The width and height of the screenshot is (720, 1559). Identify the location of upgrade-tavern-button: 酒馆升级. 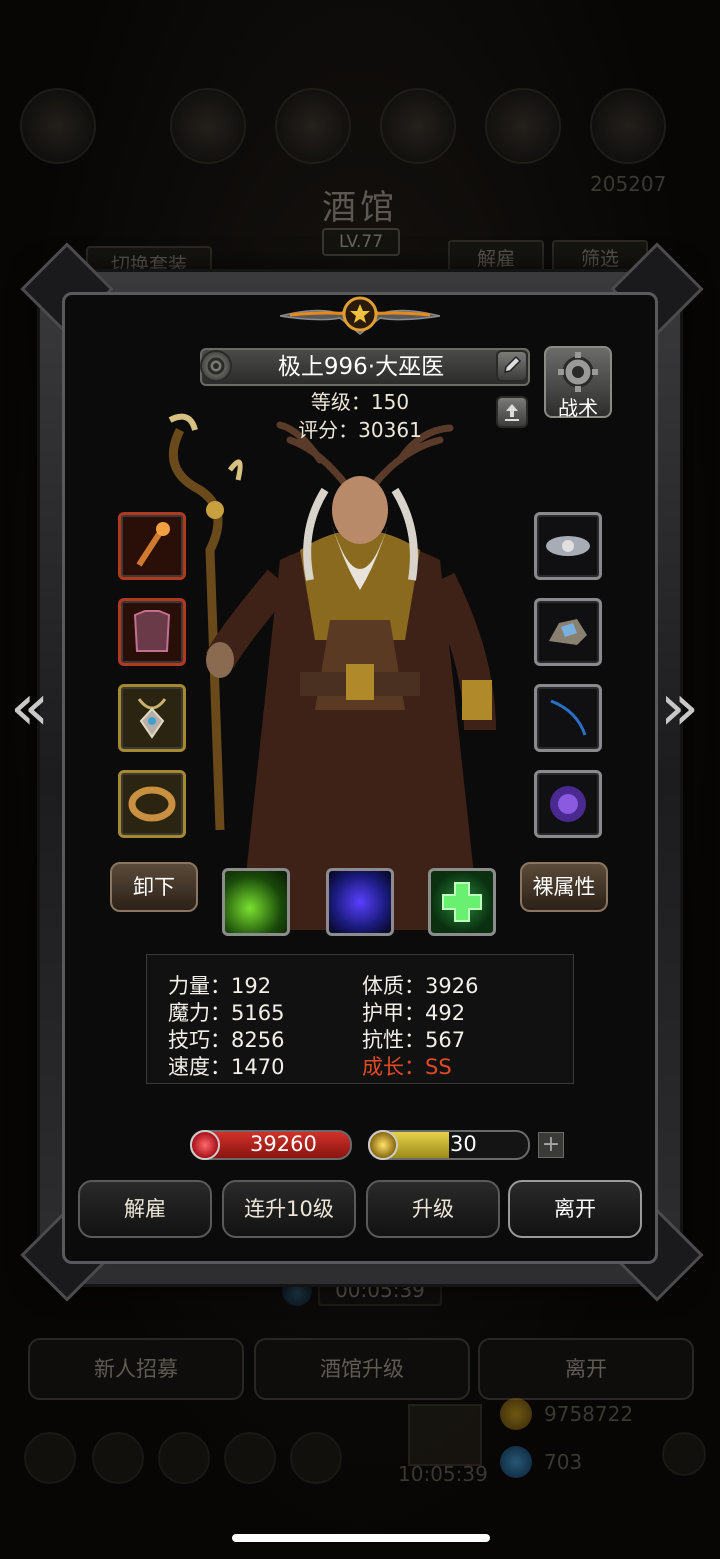
(362, 1369).